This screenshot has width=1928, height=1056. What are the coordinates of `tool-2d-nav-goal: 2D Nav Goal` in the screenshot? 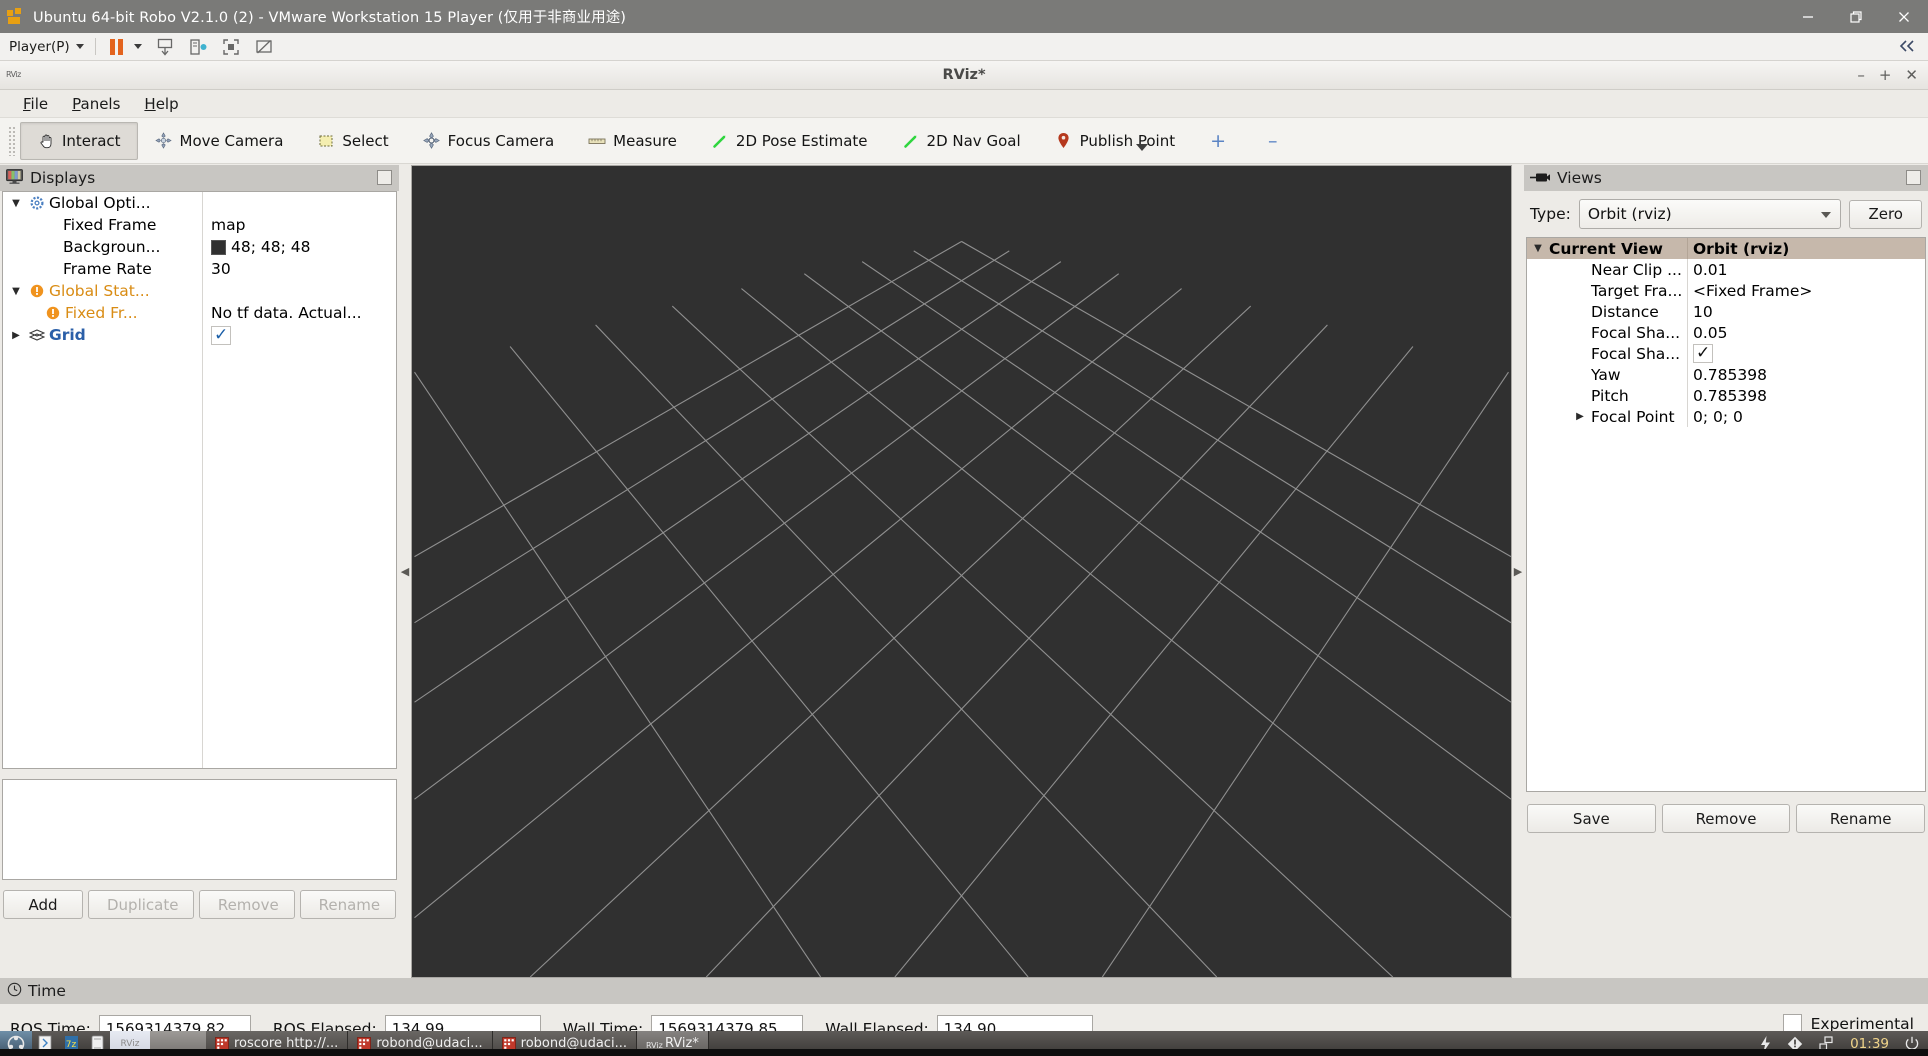 It's located at (961, 141).